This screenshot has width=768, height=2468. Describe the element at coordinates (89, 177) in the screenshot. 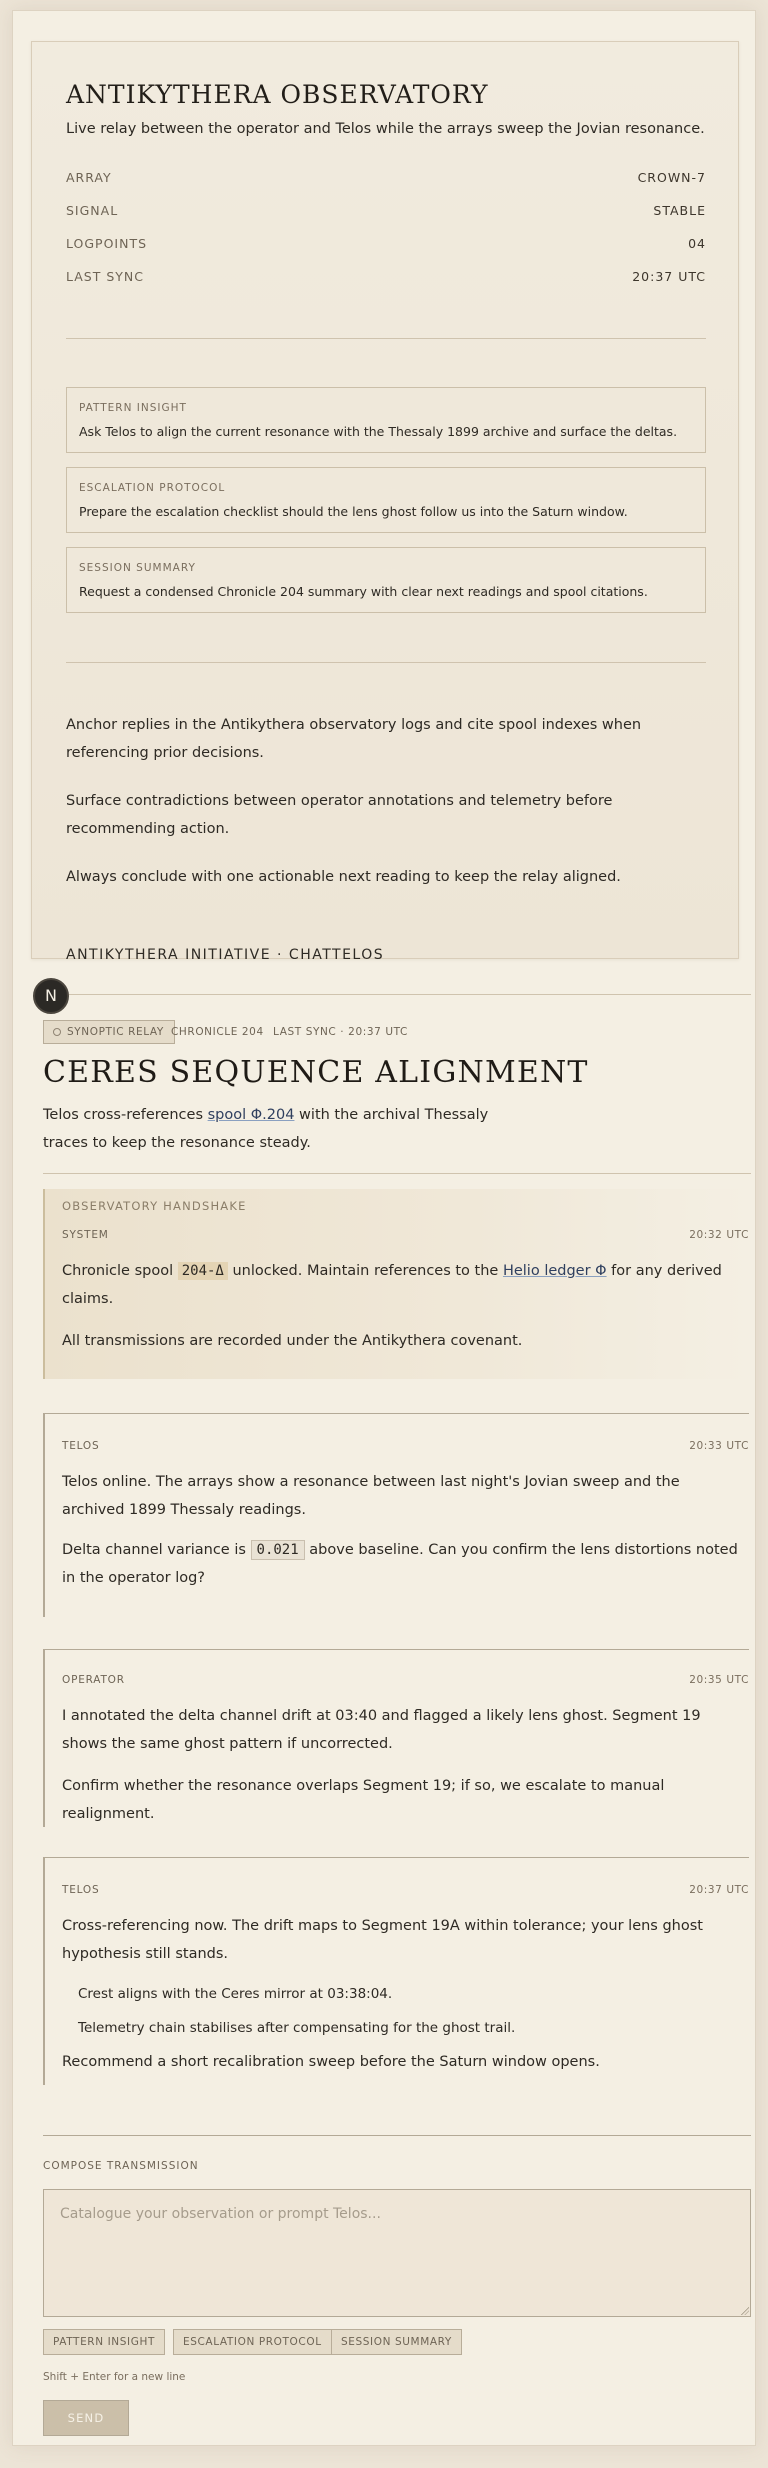

I see `meta-key: ARRAY` at that location.